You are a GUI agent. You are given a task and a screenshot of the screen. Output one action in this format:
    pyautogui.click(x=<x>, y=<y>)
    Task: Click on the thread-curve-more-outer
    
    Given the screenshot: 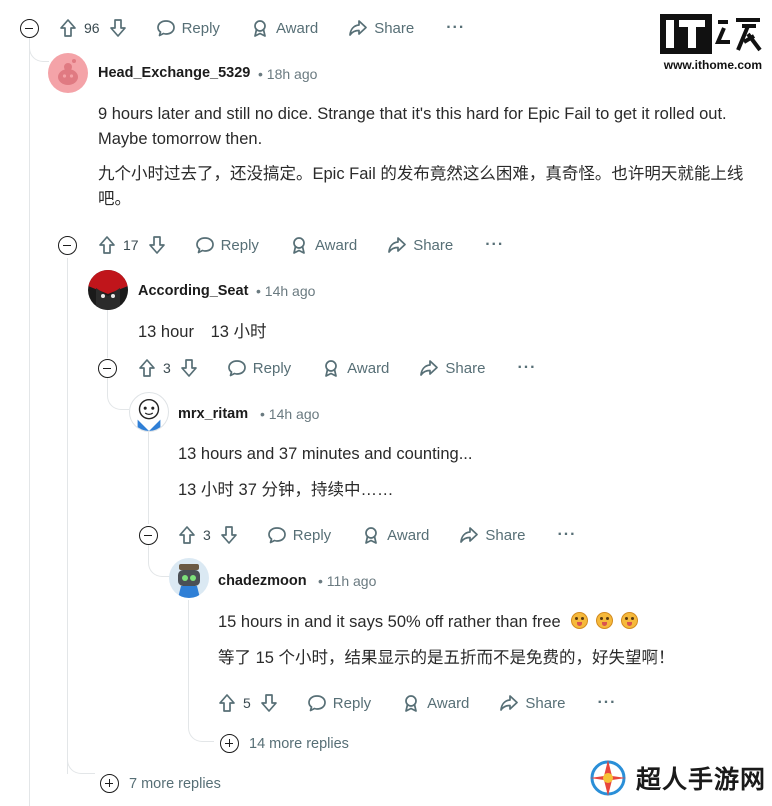 What is the action you would take?
    pyautogui.click(x=81, y=757)
    